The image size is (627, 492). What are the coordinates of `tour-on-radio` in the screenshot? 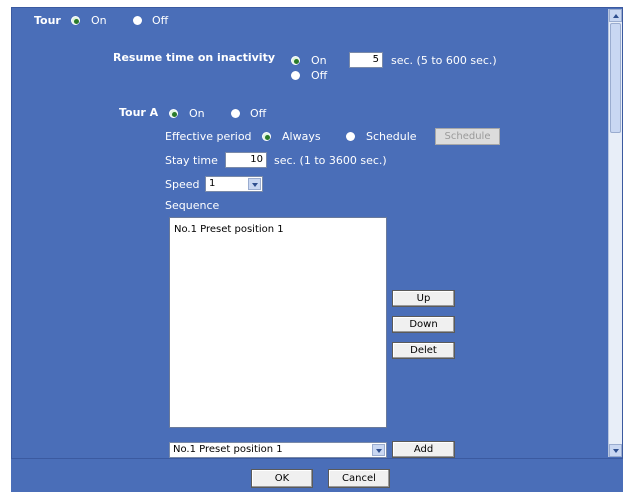 It's located at (75, 20).